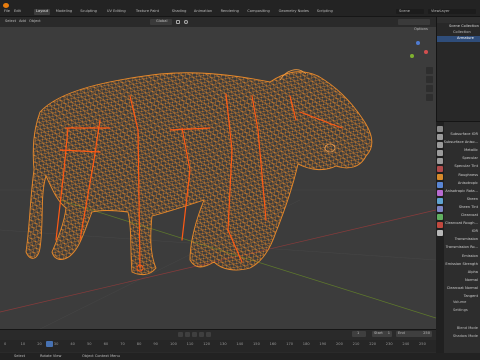 The width and height of the screenshot is (480, 360). Describe the element at coordinates (461, 263) in the screenshot. I see `material-property-label: Emission Strength` at that location.